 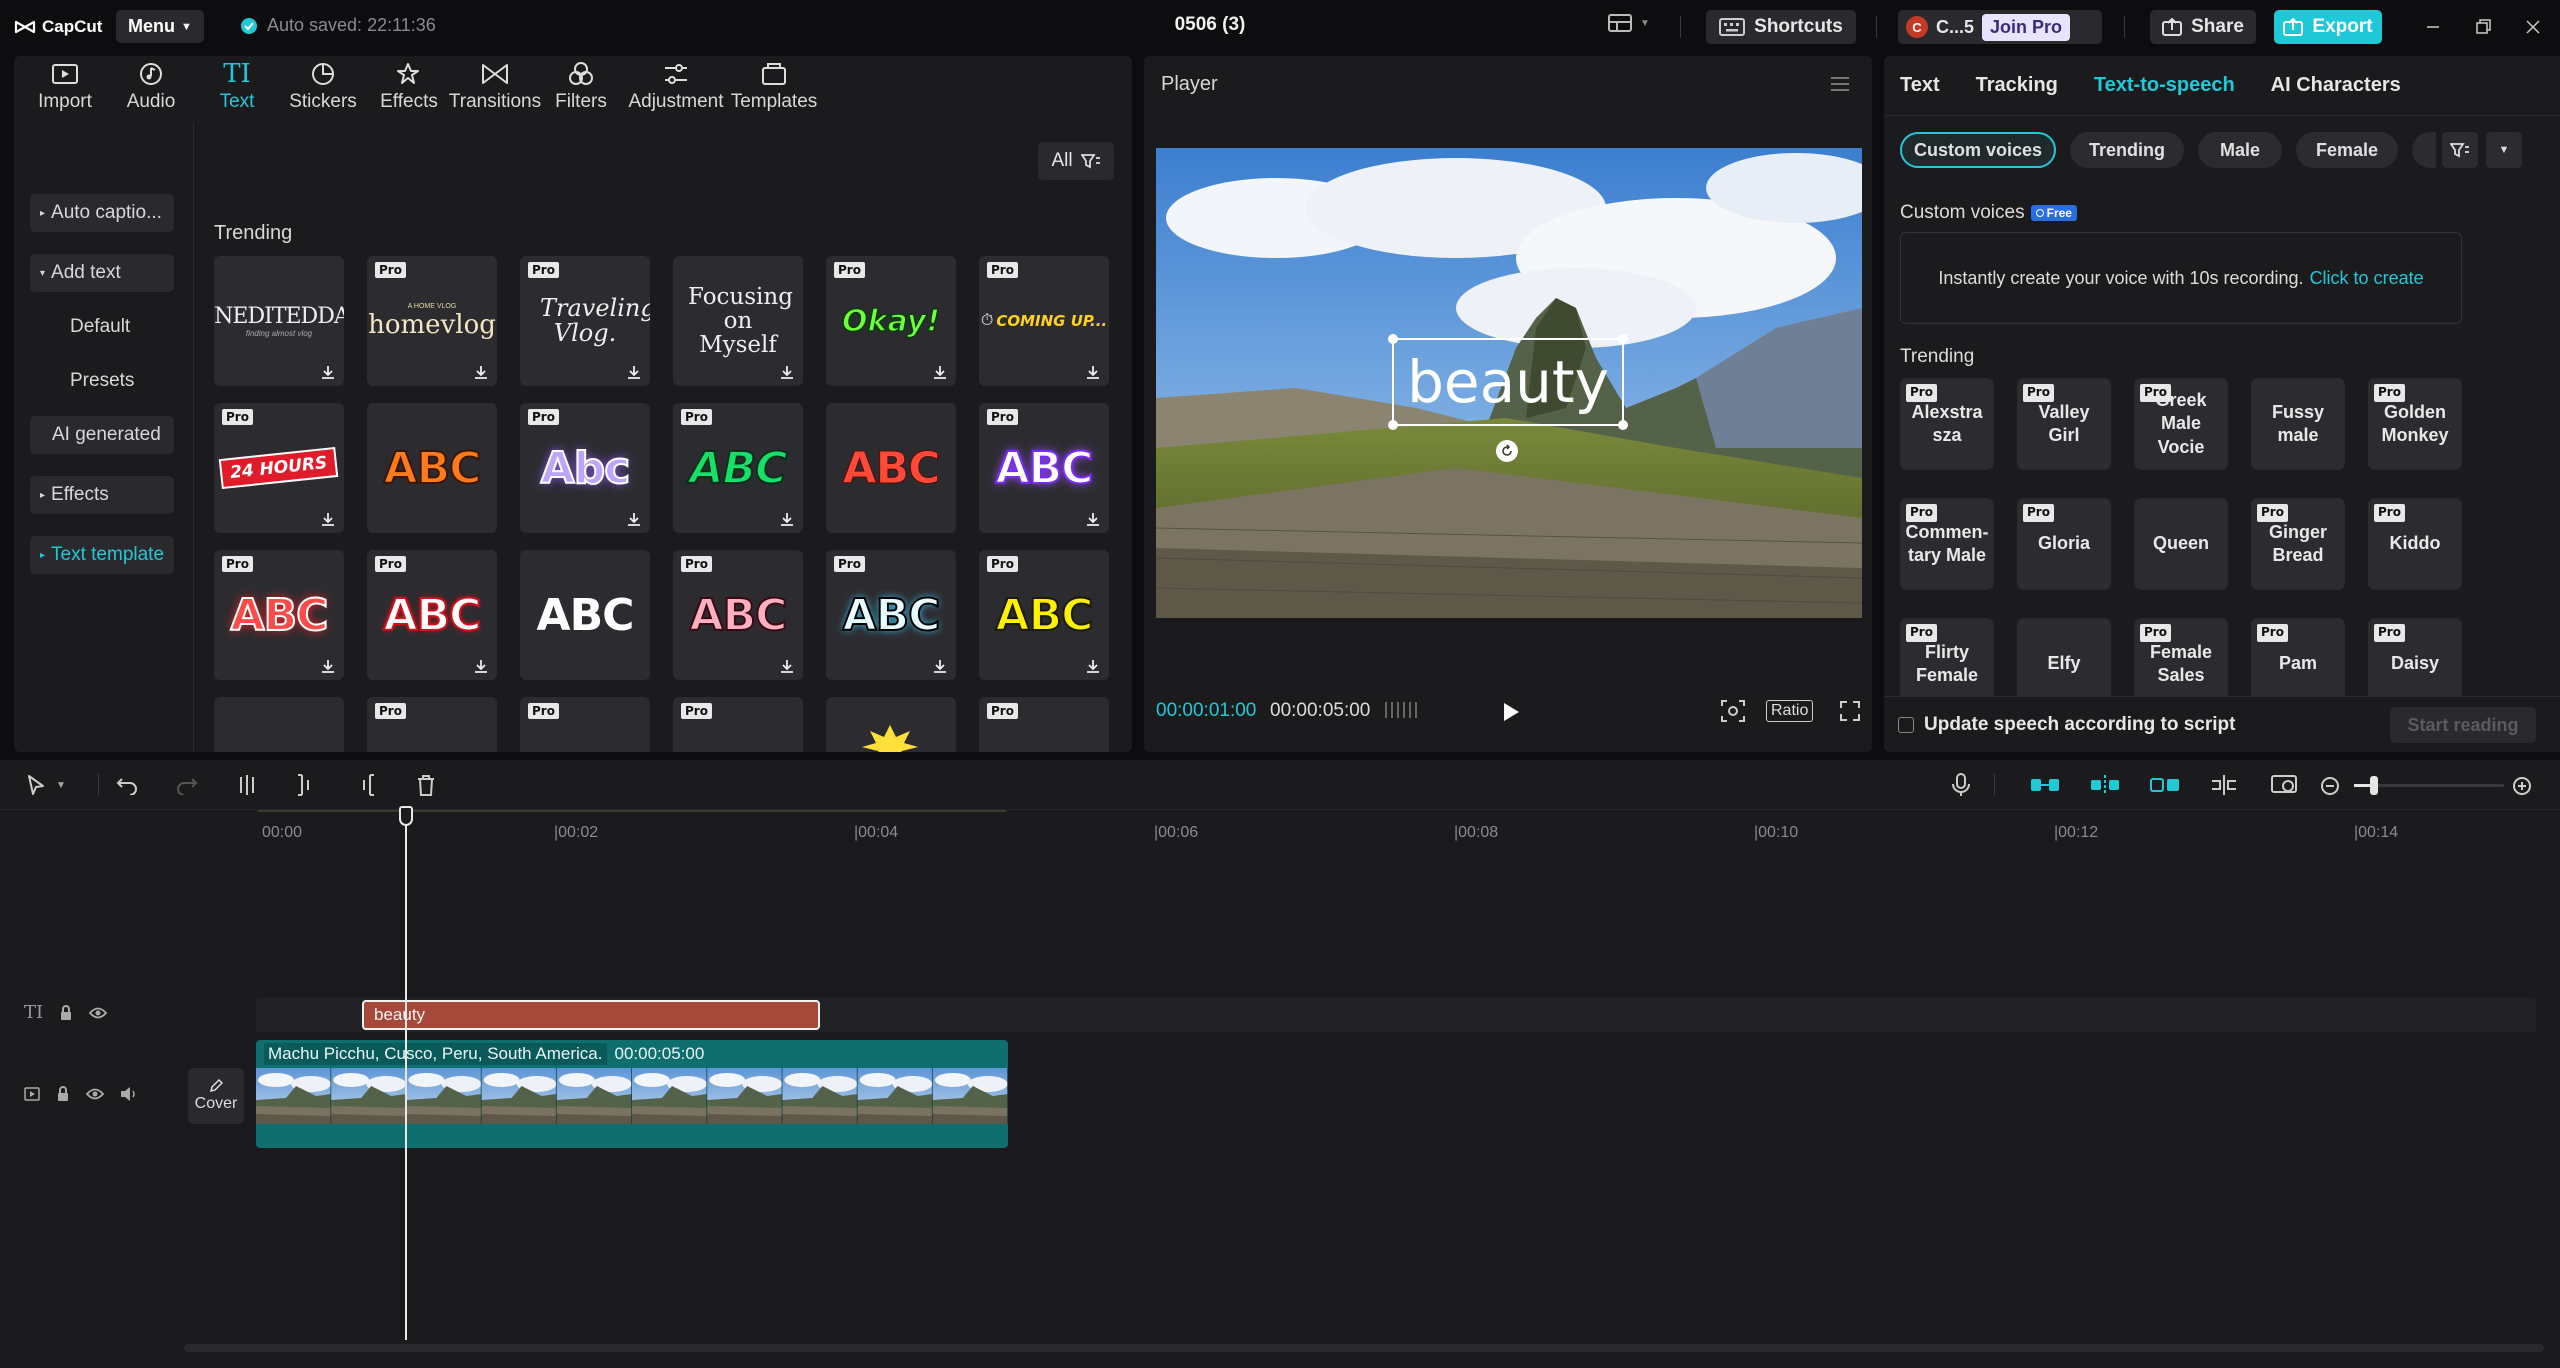 What do you see at coordinates (2298, 424) in the screenshot?
I see `voice-card: Fussy male` at bounding box center [2298, 424].